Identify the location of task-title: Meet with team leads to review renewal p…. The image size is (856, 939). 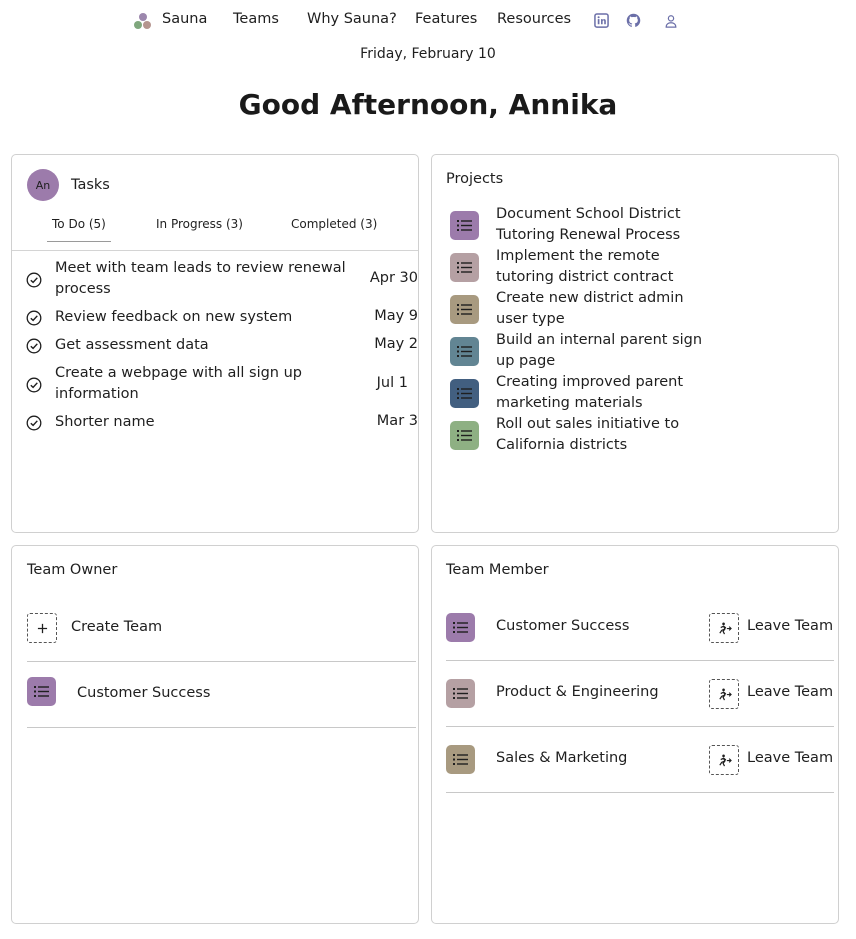
(200, 278).